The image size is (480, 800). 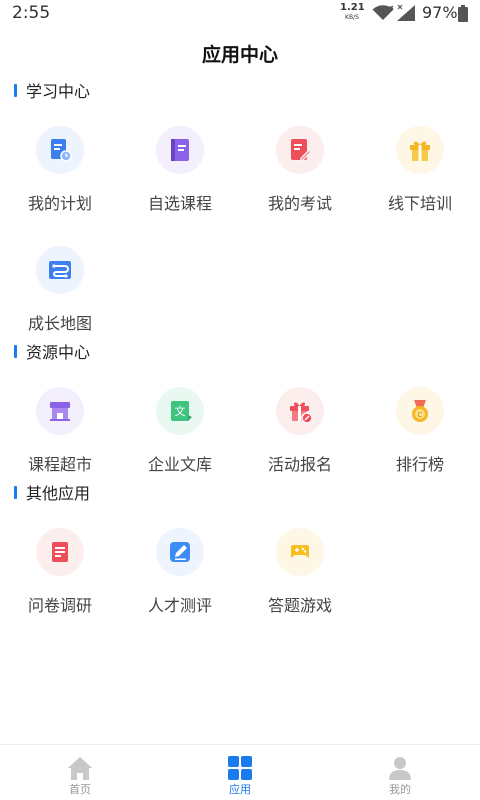 What do you see at coordinates (300, 552) in the screenshot?
I see `gamepad-icon` at bounding box center [300, 552].